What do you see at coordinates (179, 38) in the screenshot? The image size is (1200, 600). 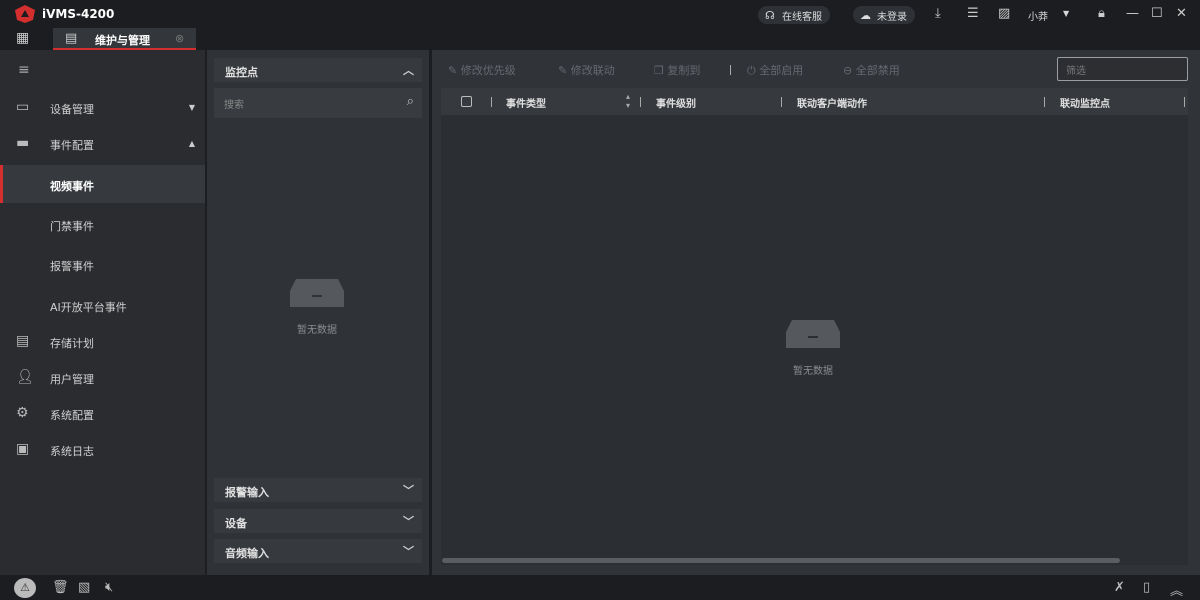 I see `tab-close-icon: ⊗` at bounding box center [179, 38].